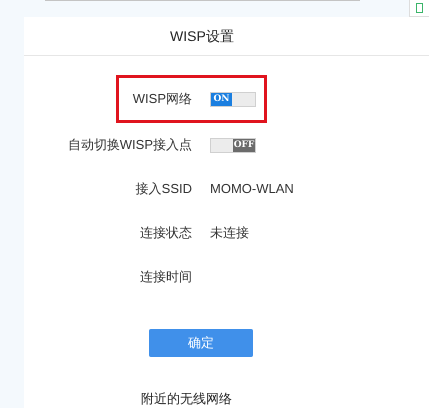  I want to click on panel-tab, so click(419, 8).